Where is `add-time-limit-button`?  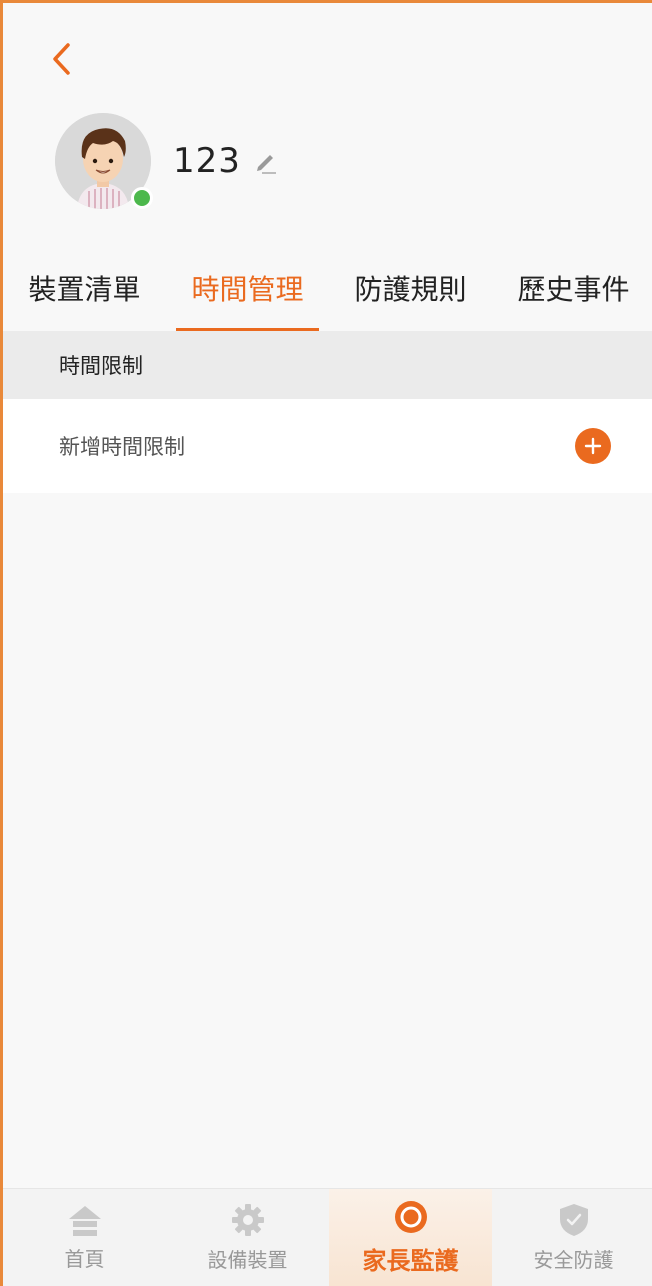 add-time-limit-button is located at coordinates (593, 446).